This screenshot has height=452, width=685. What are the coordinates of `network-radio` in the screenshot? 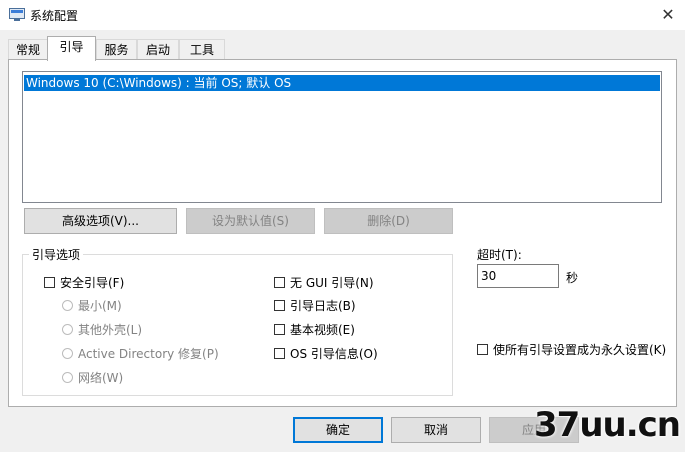 It's located at (67, 377).